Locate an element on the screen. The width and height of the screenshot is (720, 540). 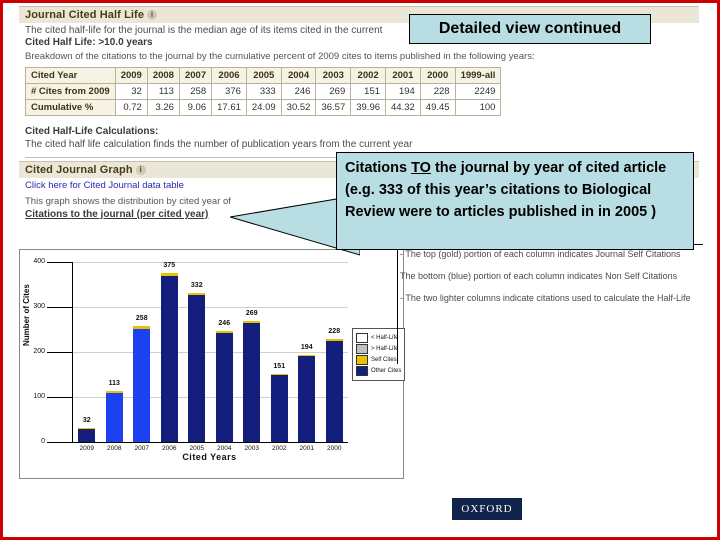
chart-x-tick-label: 2009 is located at coordinates (86, 448).